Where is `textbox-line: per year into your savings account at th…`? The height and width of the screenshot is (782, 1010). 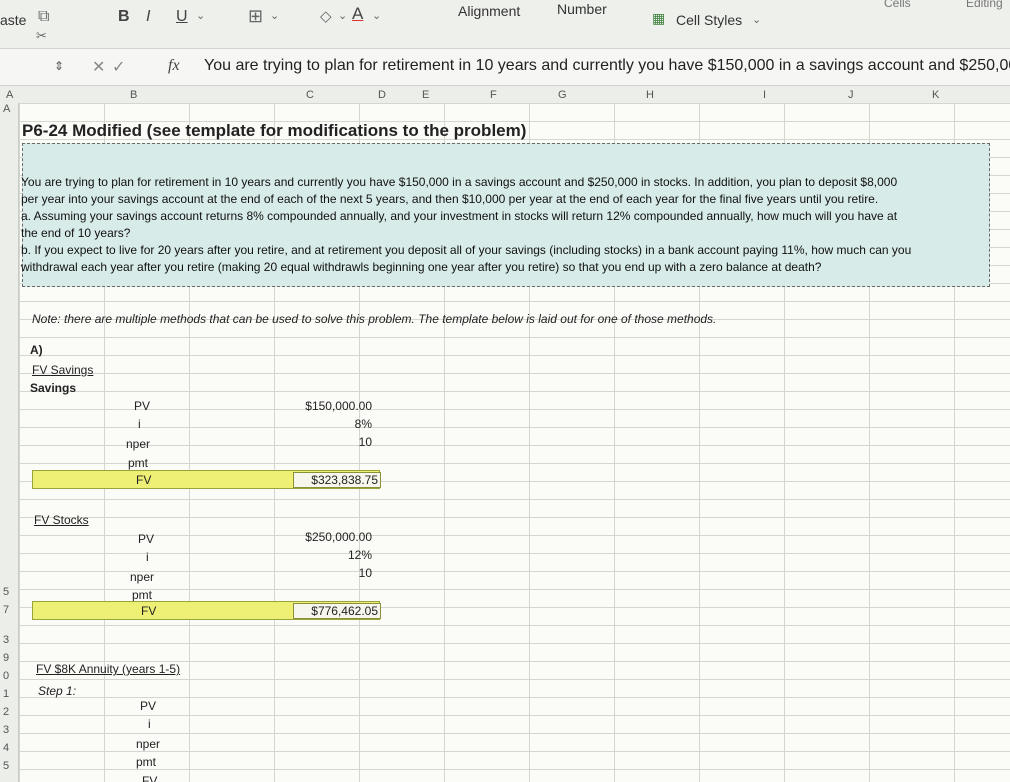
textbox-line: per year into your savings account at th… is located at coordinates (450, 199).